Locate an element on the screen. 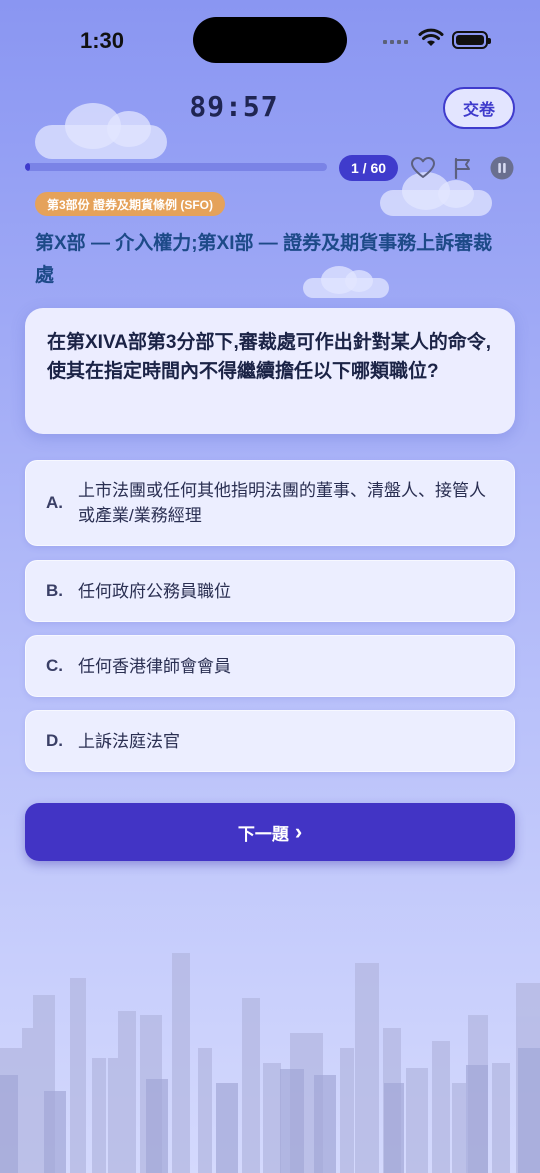 This screenshot has height=1173, width=540. countdown-timer: 89:57 is located at coordinates (234, 106).